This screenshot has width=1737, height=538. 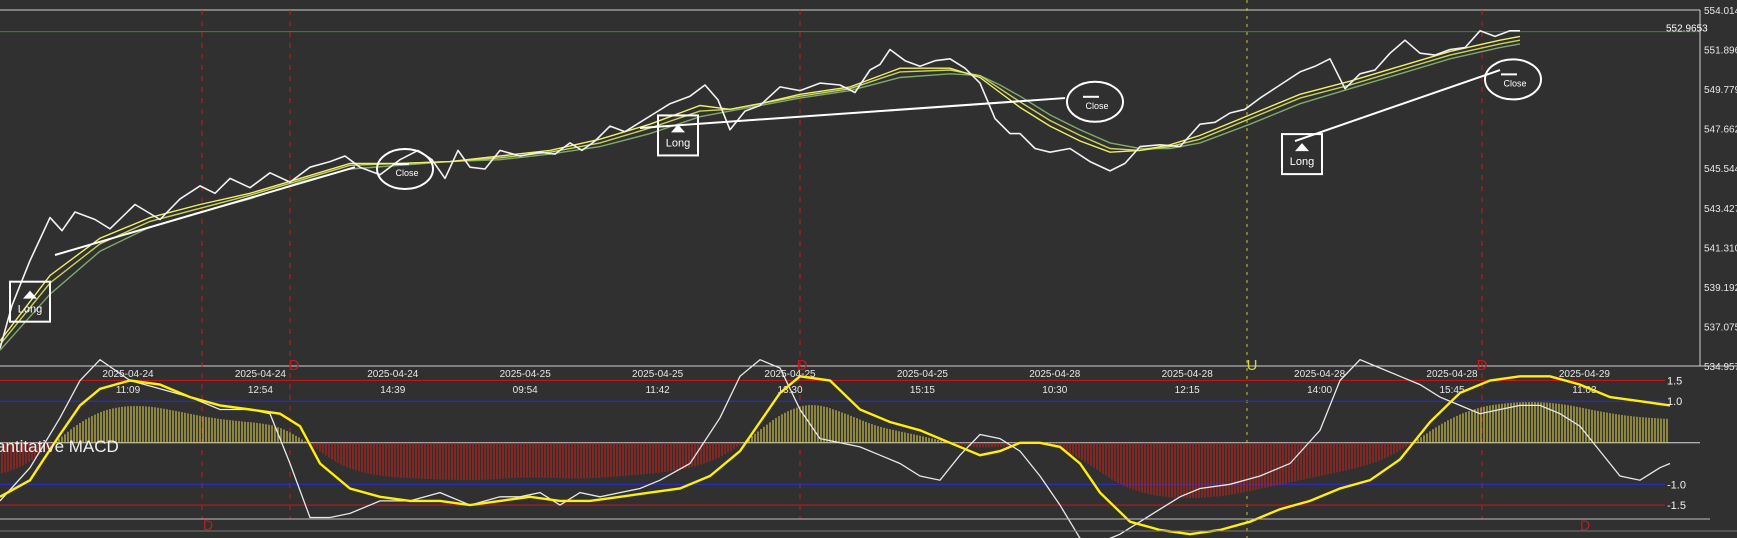 I want to click on price-y-tick-label: 539.192, so click(x=1720, y=288).